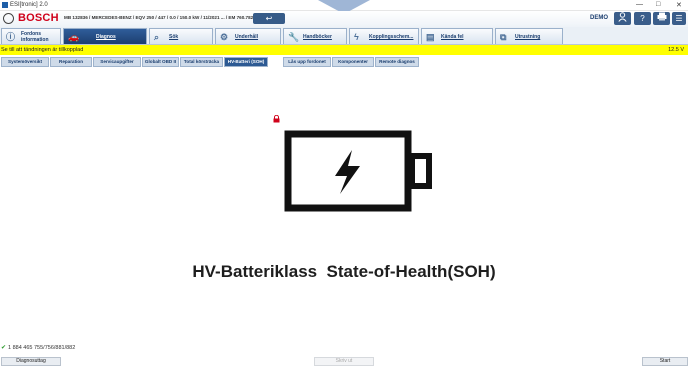 This screenshot has height=366, width=688. I want to click on tab-equipment: ⧉ Utrustning, so click(529, 36).